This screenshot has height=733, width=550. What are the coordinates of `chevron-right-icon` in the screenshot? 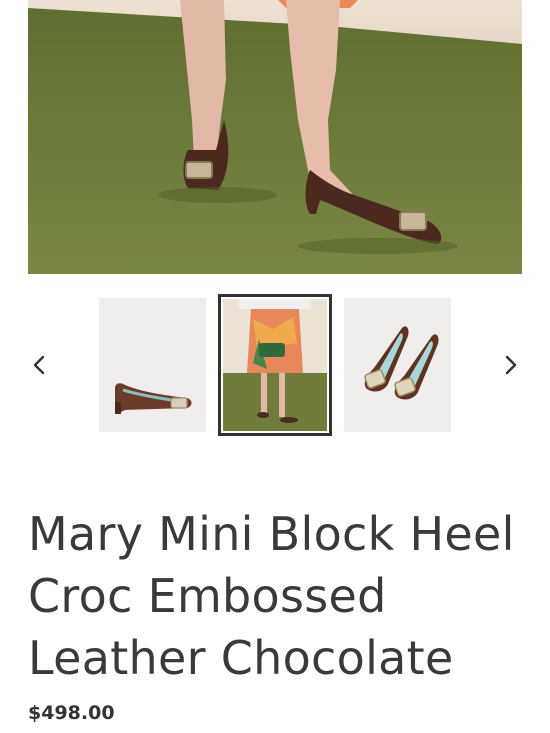 It's located at (511, 365).